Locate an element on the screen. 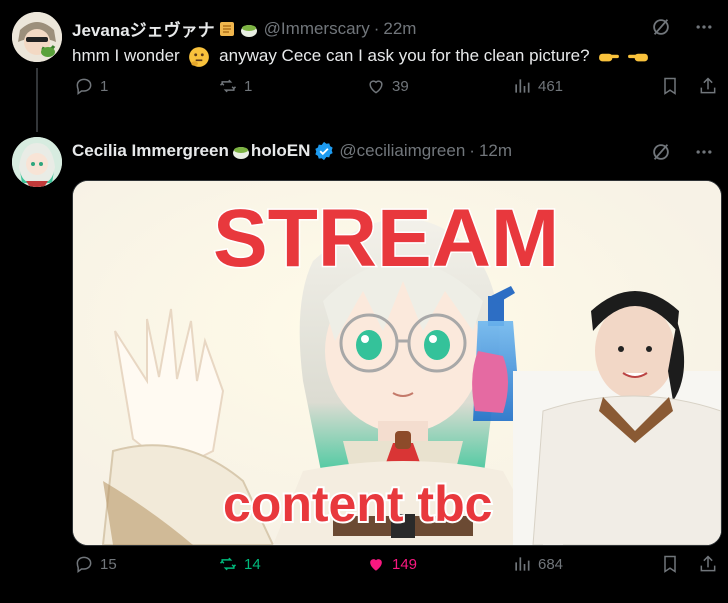  reply-count: 1 is located at coordinates (104, 86).